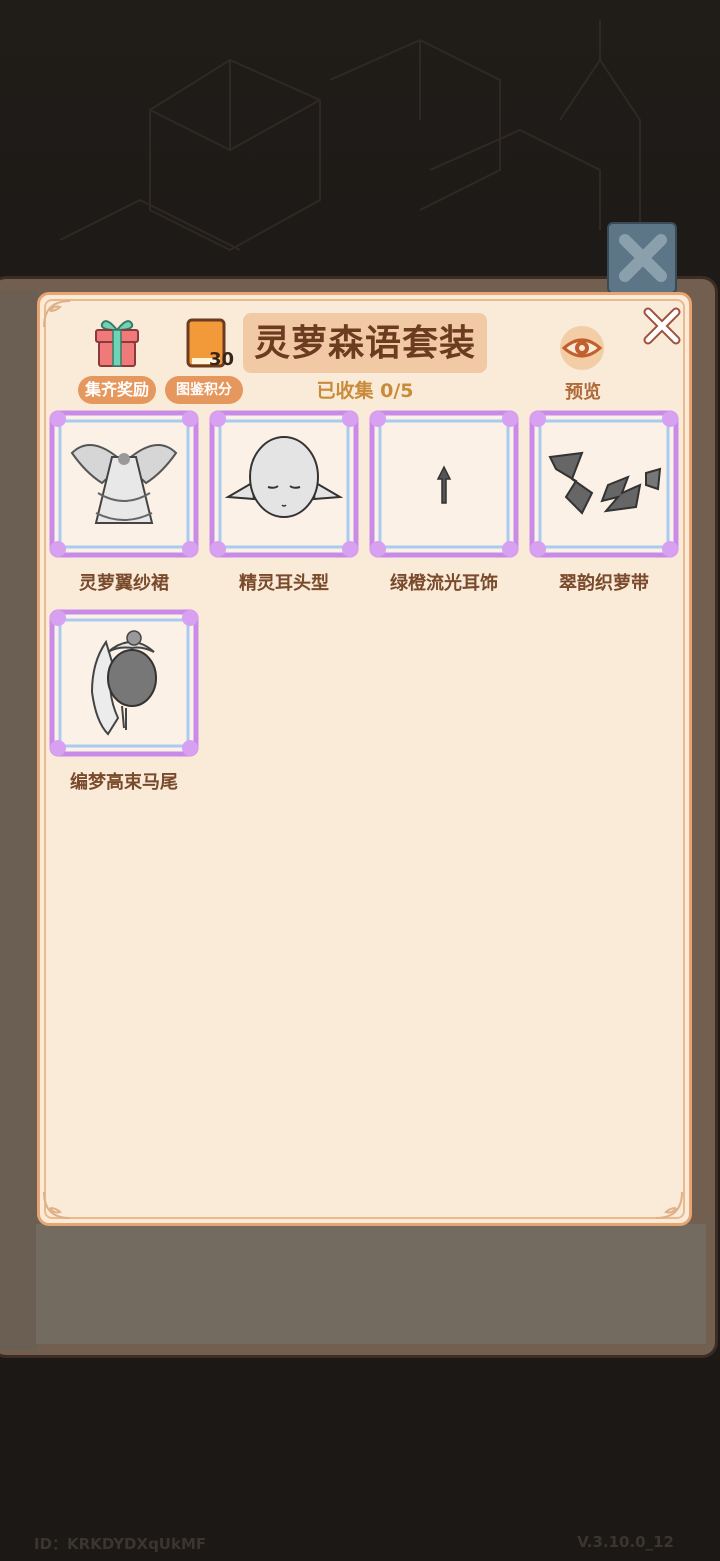 The height and width of the screenshot is (1561, 720). I want to click on item-name: 翠韵织萝带, so click(604, 583).